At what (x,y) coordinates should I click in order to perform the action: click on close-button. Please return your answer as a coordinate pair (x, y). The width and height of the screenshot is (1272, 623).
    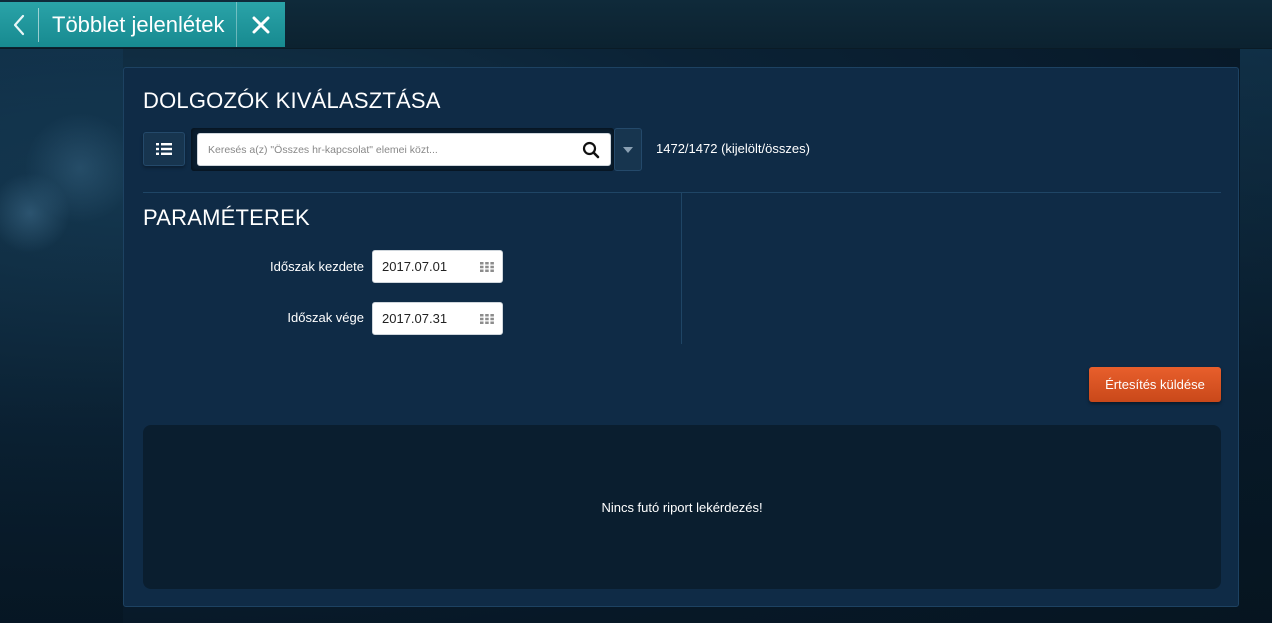
    Looking at the image, I should click on (260, 24).